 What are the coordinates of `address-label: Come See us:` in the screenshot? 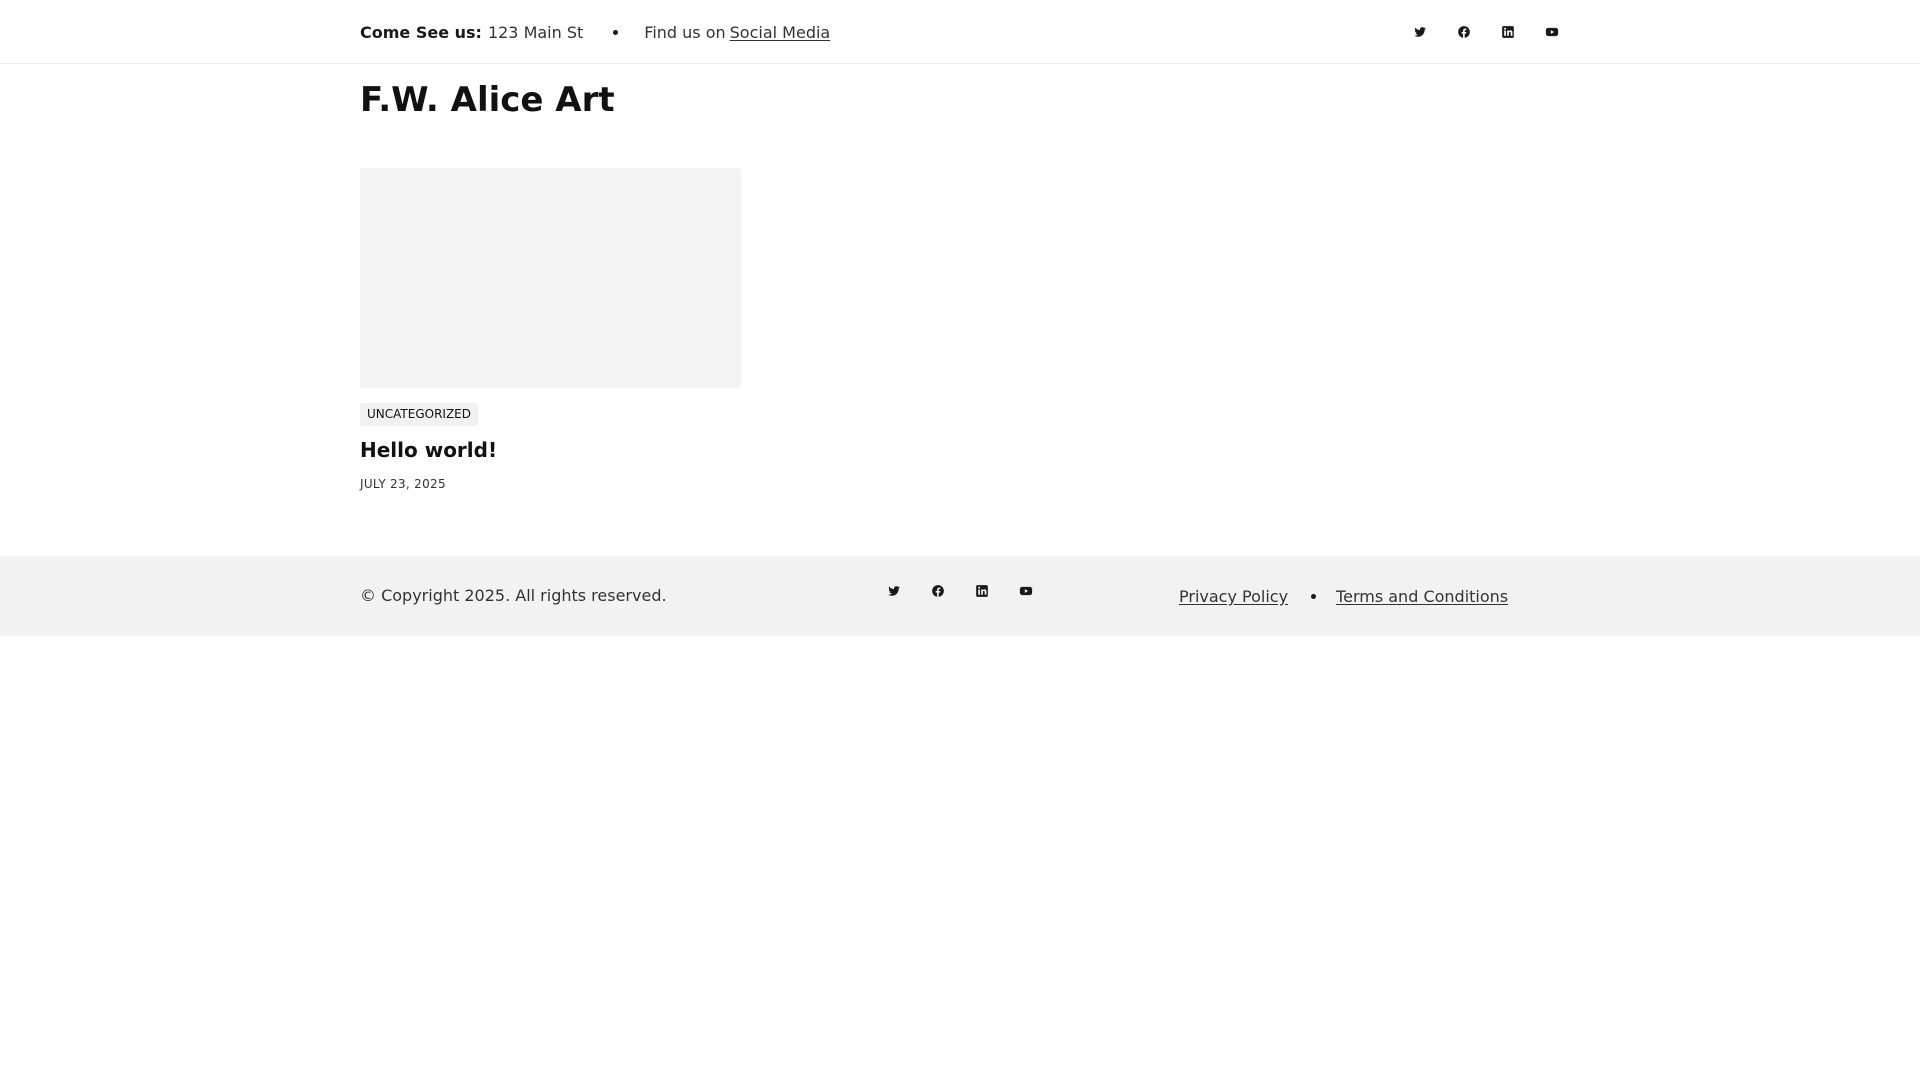 It's located at (421, 32).